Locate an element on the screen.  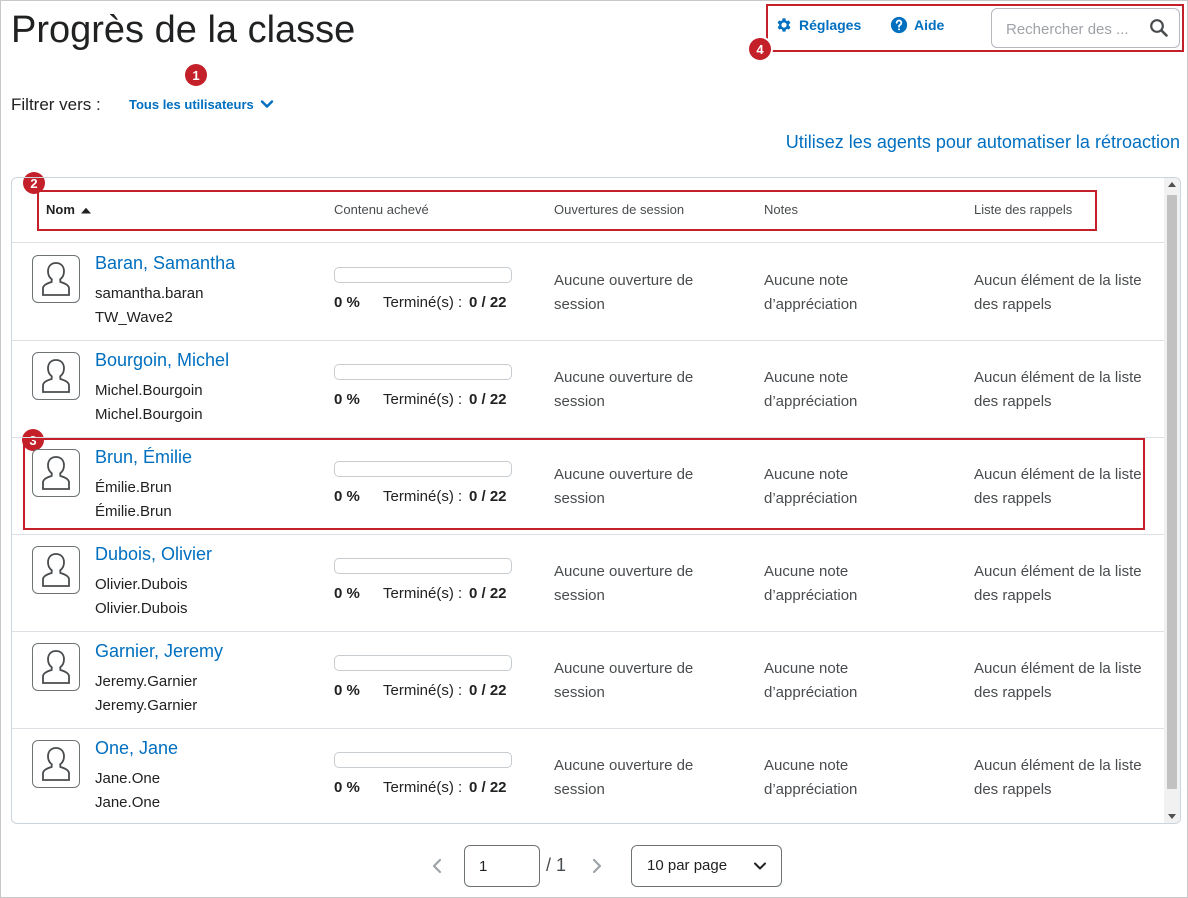
user-username: Michel.Bourgoin is located at coordinates (149, 390).